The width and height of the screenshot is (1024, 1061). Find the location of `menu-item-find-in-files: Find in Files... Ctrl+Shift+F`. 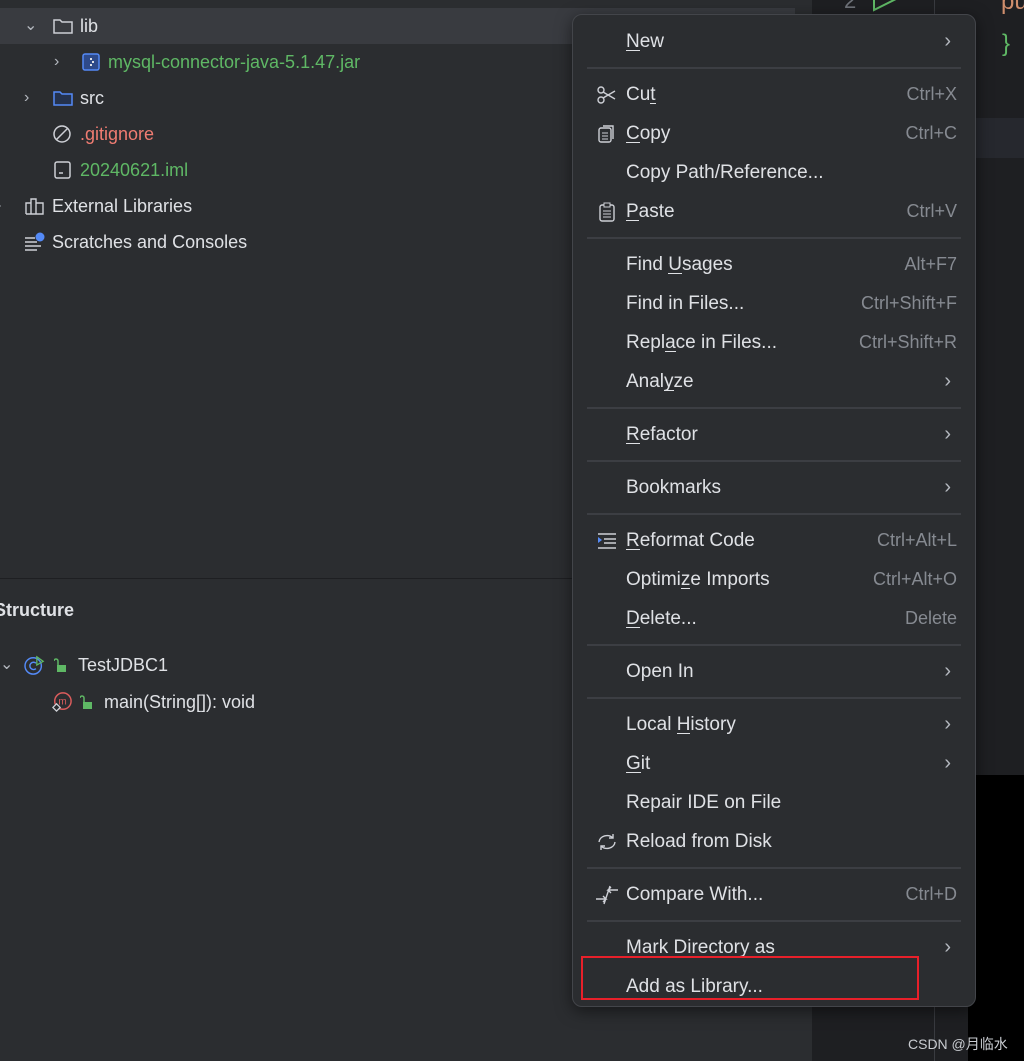

menu-item-find-in-files: Find in Files... Ctrl+Shift+F is located at coordinates (774, 303).